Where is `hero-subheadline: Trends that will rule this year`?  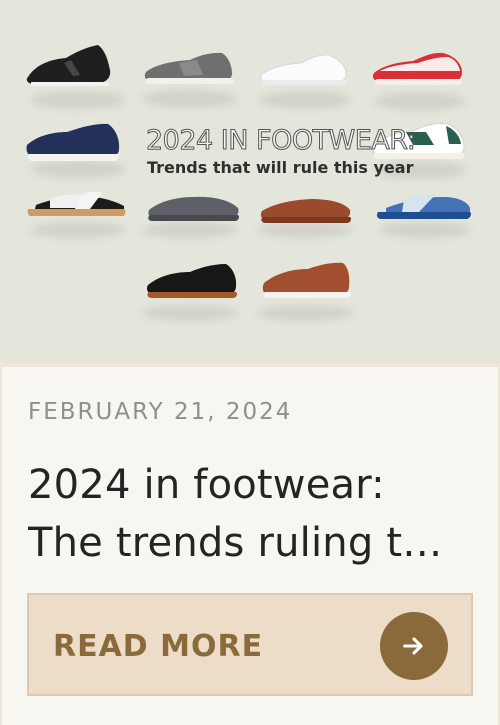 hero-subheadline: Trends that will rule this year is located at coordinates (280, 167).